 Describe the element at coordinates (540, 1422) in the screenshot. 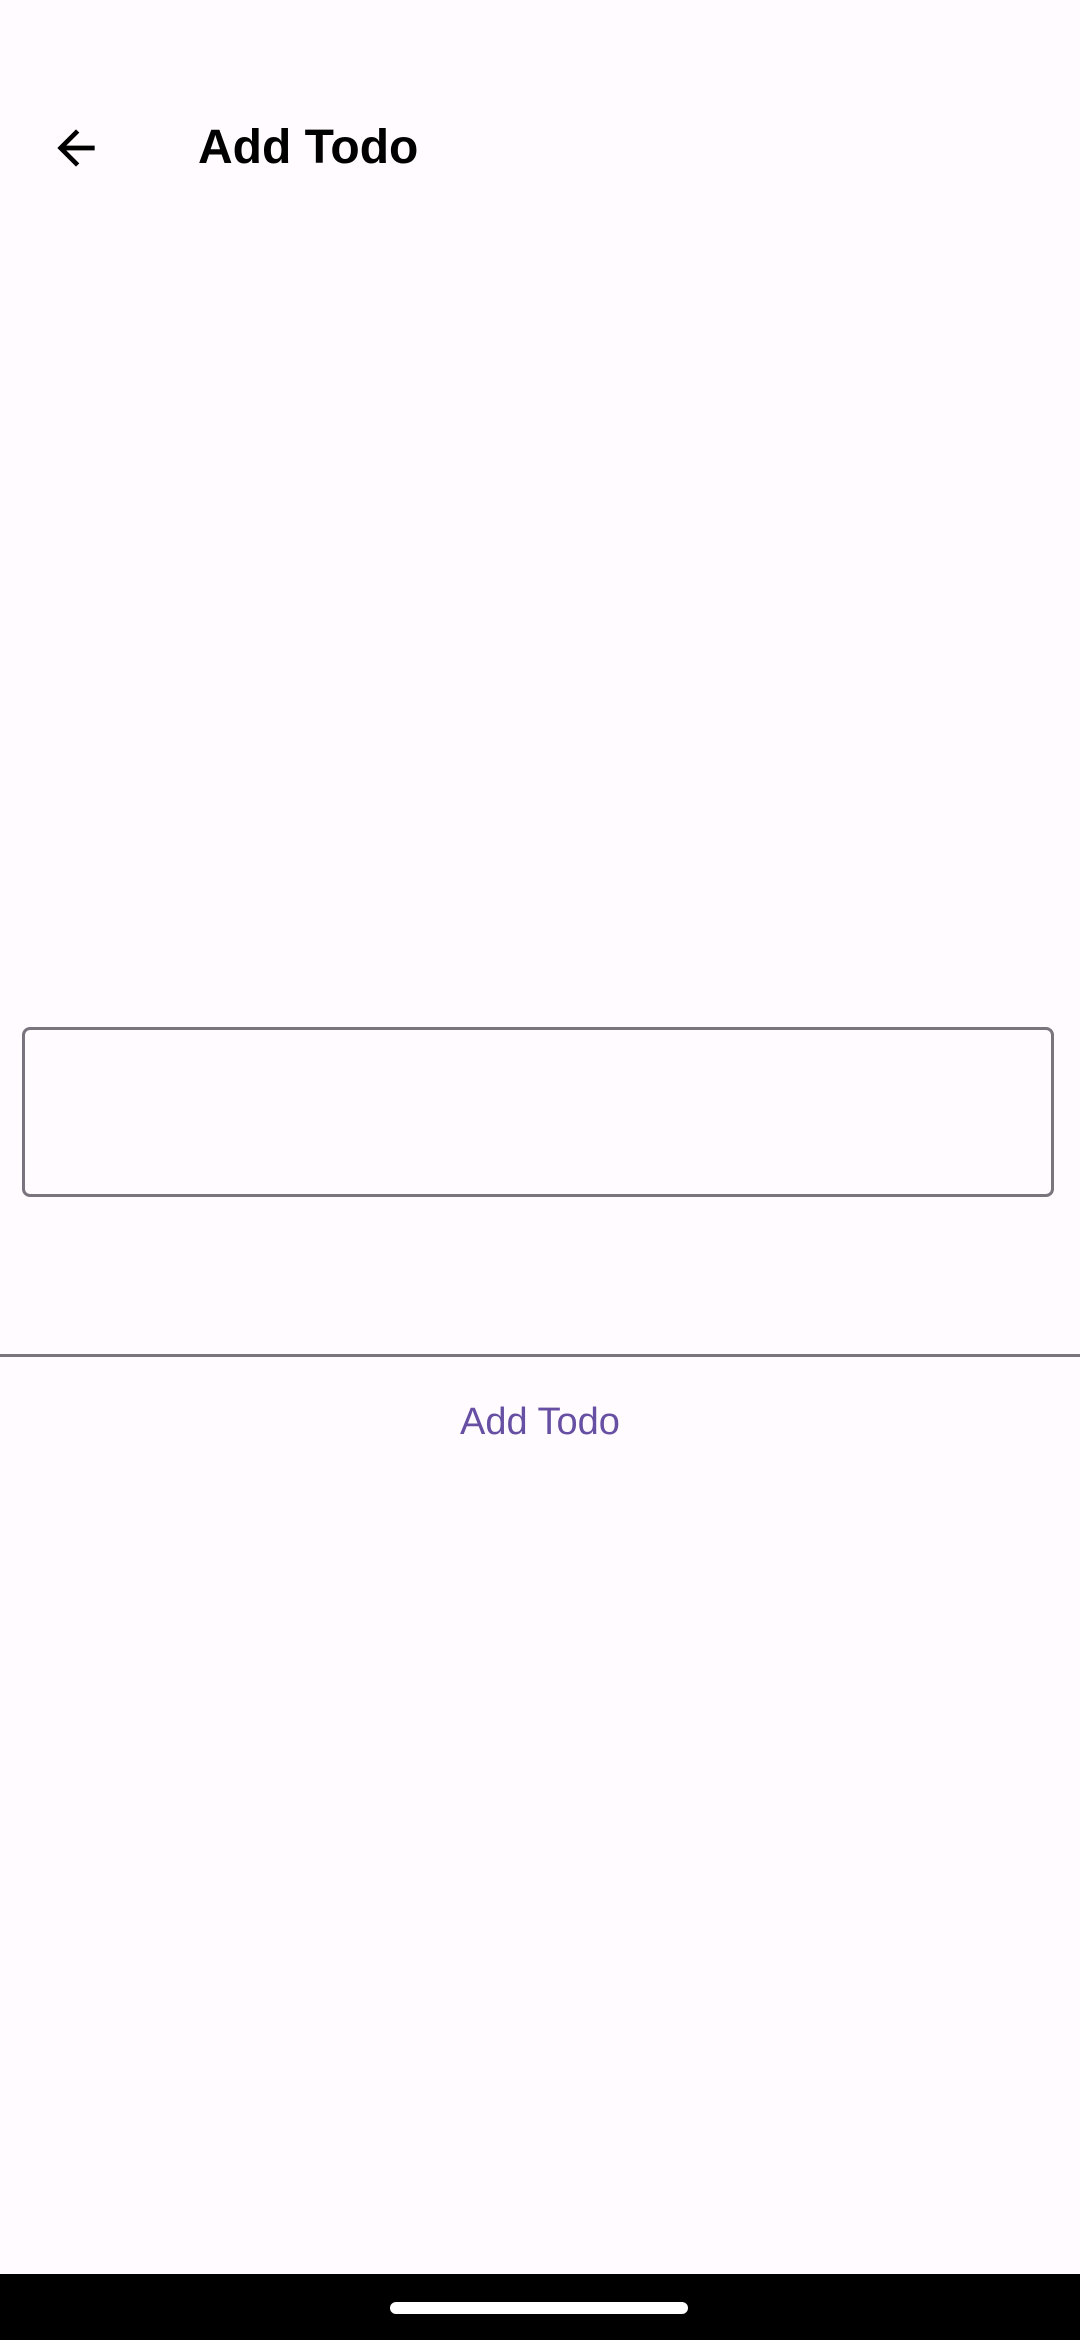

I see `add-todo-button: Add Todo` at that location.